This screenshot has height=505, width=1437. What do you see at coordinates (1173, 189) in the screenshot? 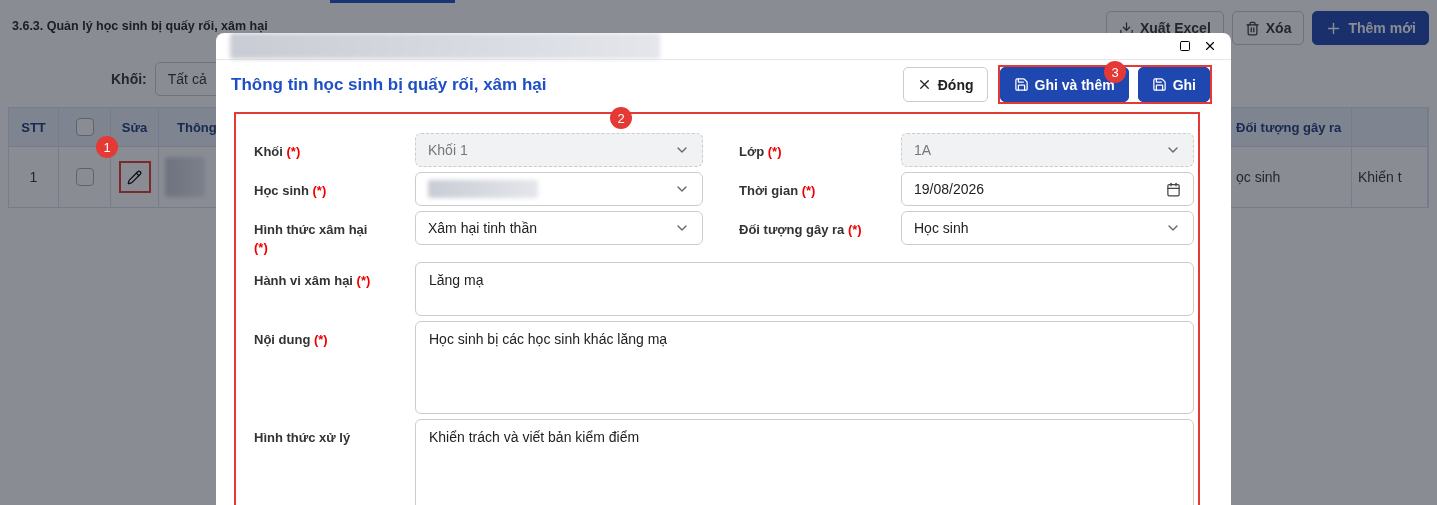
I see `calendar-icon` at bounding box center [1173, 189].